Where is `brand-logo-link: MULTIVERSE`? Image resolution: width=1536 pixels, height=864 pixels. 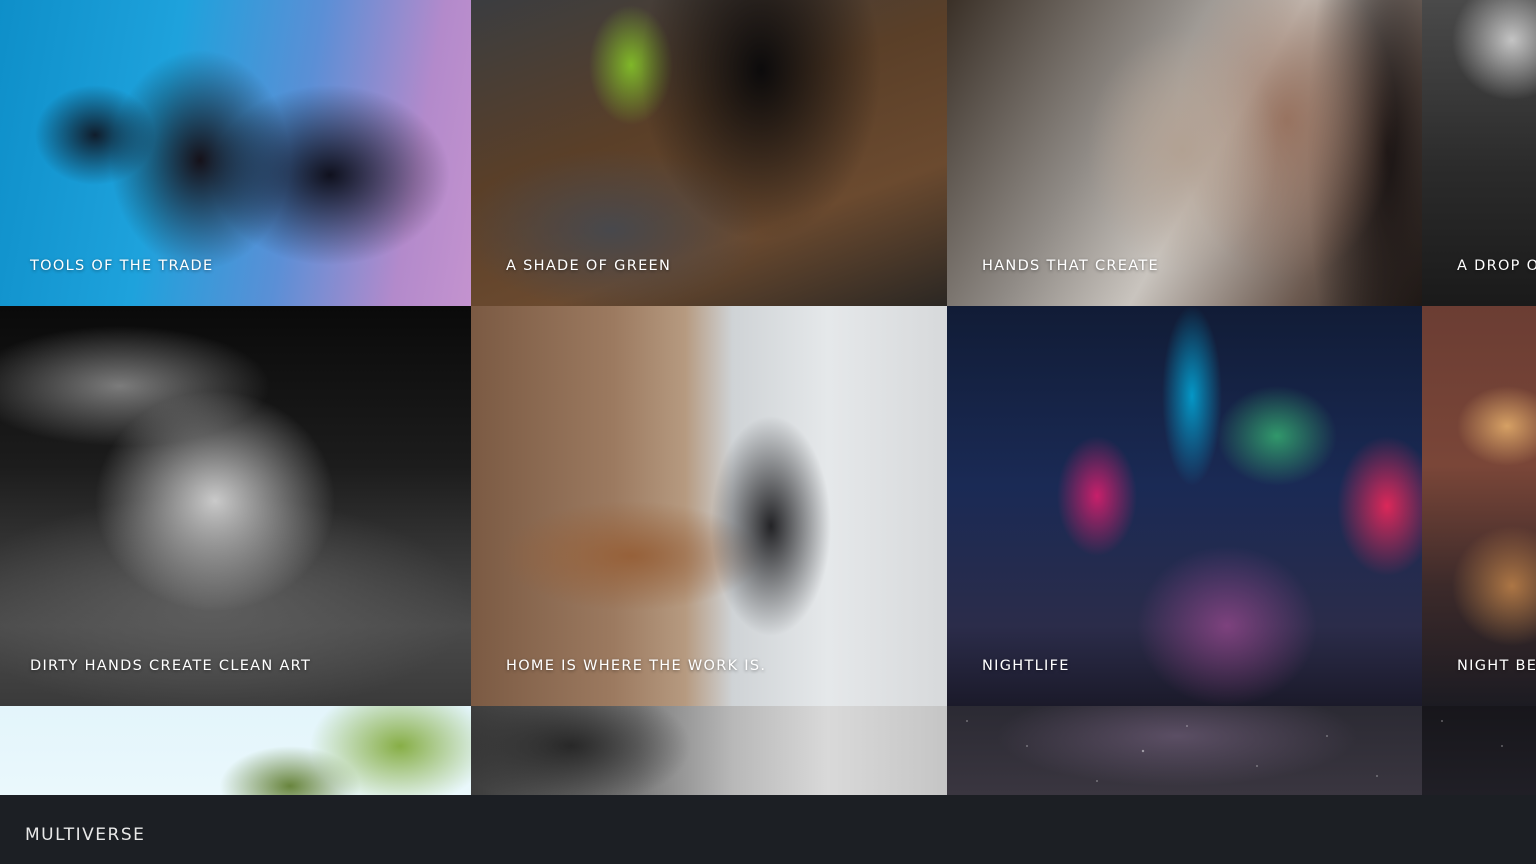
brand-logo-link: MULTIVERSE is located at coordinates (85, 835).